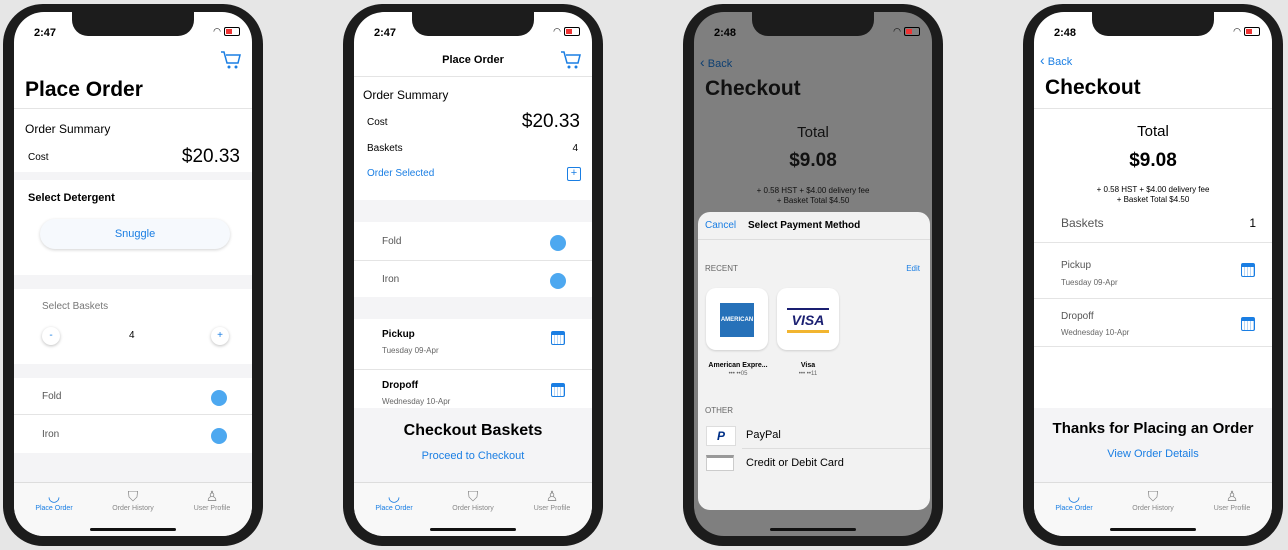 This screenshot has height=550, width=1288. I want to click on card-label: Credit or Debit Card, so click(795, 463).